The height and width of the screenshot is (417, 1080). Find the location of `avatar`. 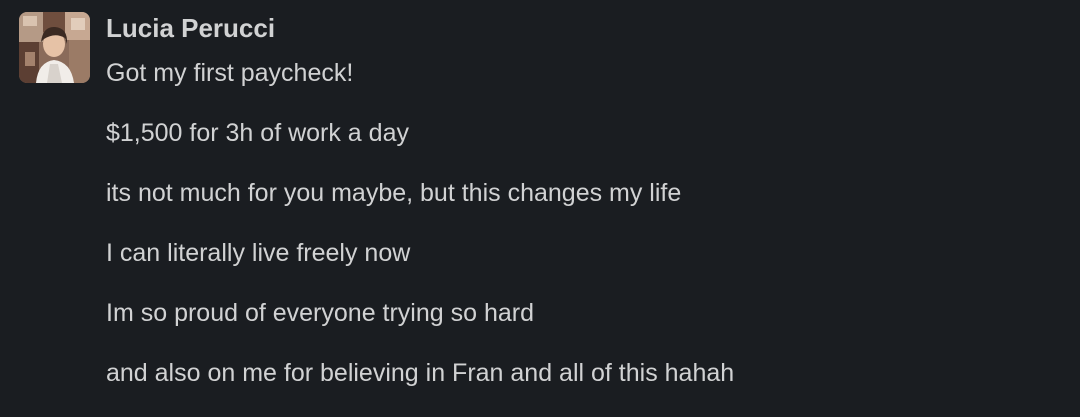

avatar is located at coordinates (54, 47).